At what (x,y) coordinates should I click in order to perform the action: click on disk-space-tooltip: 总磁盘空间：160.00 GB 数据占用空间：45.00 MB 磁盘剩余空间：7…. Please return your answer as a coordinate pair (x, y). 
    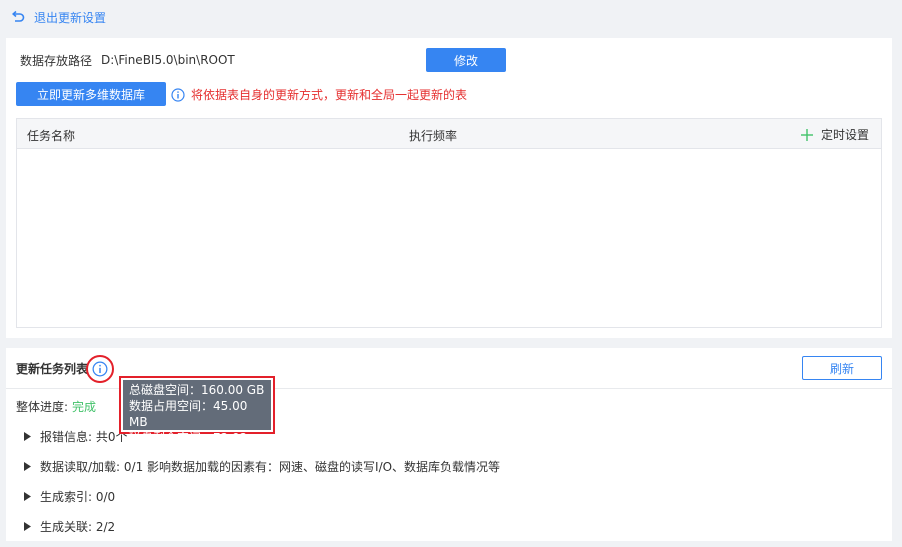
    Looking at the image, I should click on (197, 418).